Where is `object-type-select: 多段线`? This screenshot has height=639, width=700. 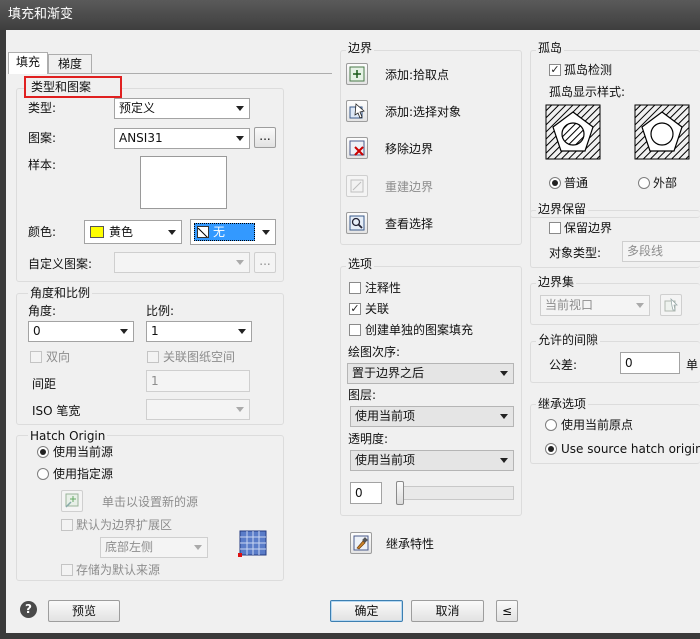
object-type-select: 多段线 is located at coordinates (661, 251).